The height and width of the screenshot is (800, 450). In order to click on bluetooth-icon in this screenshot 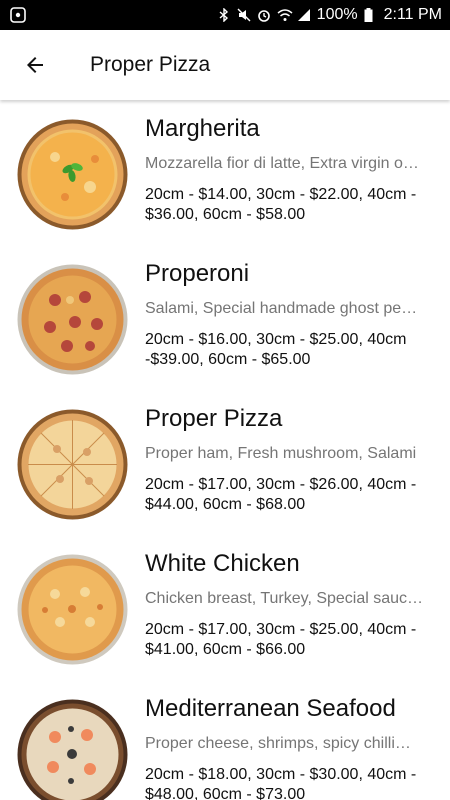, I will do `click(224, 15)`.